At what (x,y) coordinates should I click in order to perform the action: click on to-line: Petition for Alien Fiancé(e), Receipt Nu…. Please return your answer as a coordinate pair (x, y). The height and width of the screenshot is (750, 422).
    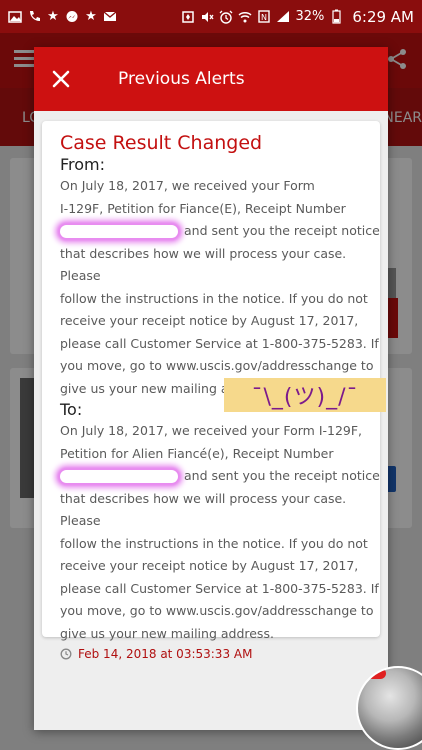
    Looking at the image, I should click on (197, 453).